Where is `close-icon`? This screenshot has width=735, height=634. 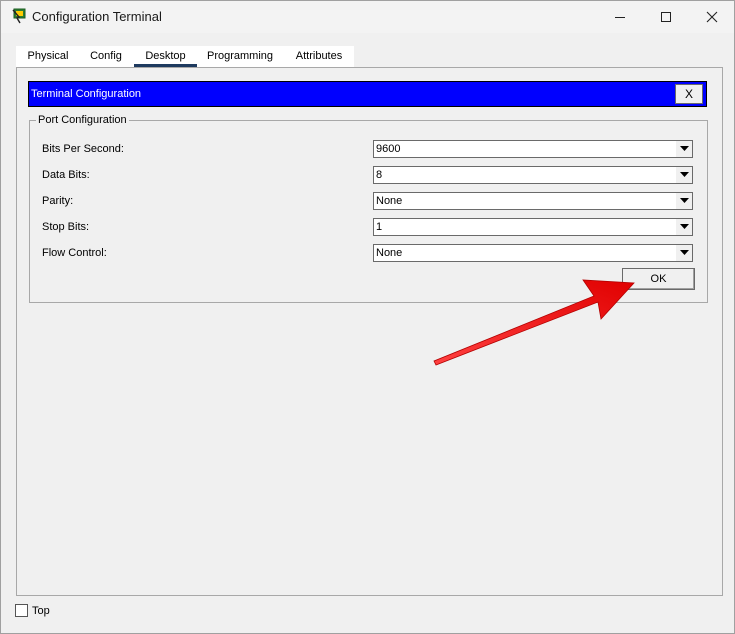 close-icon is located at coordinates (712, 17).